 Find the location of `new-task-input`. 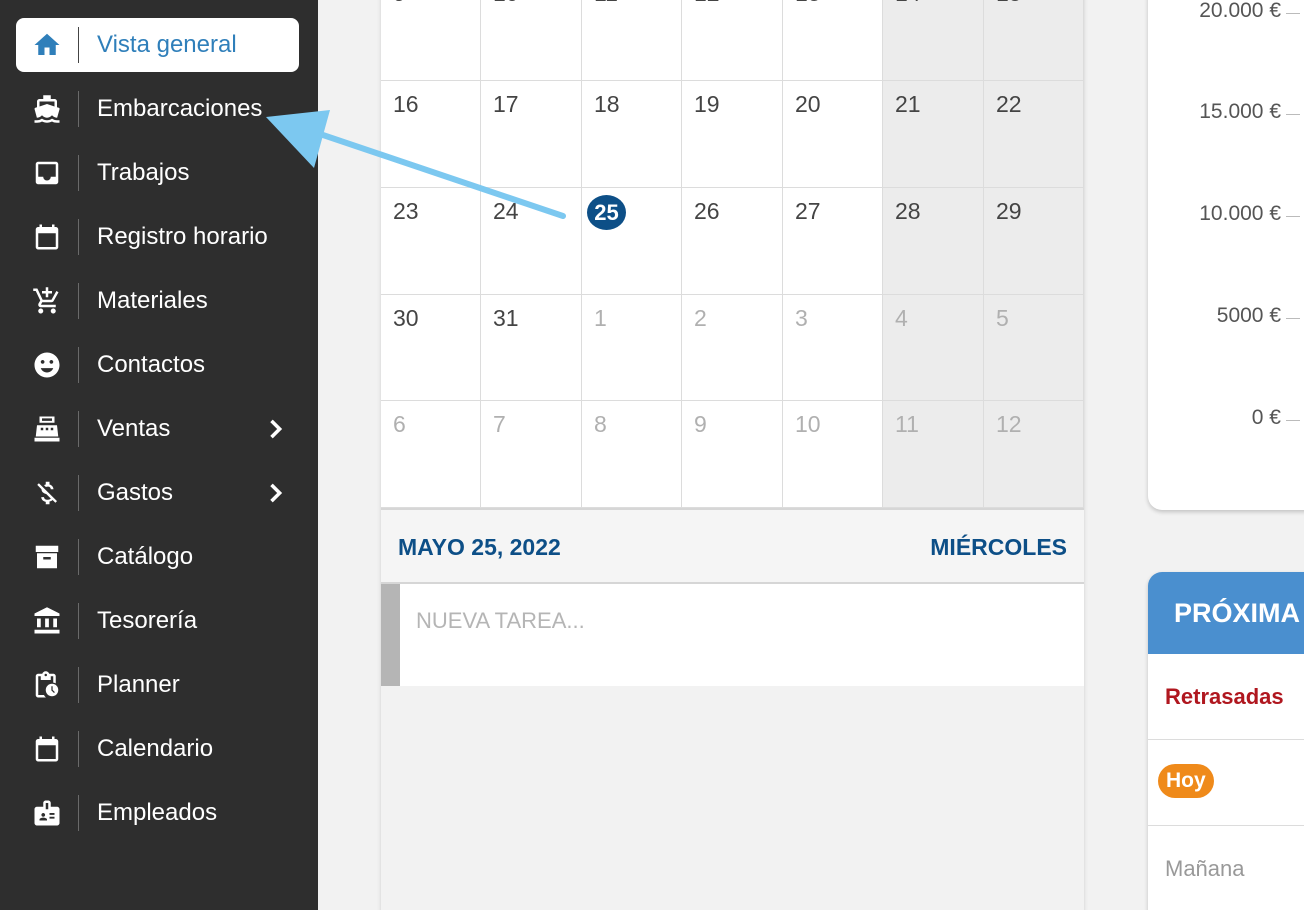

new-task-input is located at coordinates (736, 621).